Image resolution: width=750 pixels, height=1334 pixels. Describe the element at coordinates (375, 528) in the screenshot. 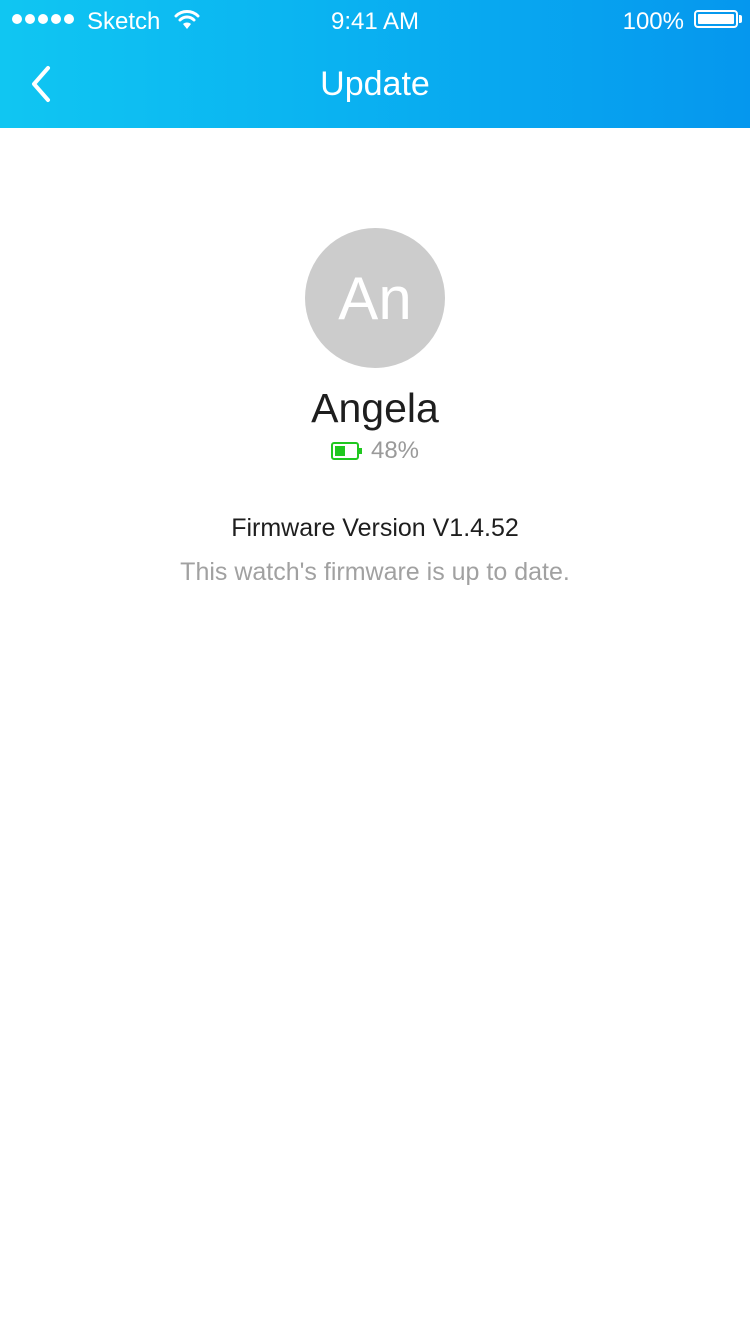

I see `firmware-version: Firmware Version V1.4.52` at that location.